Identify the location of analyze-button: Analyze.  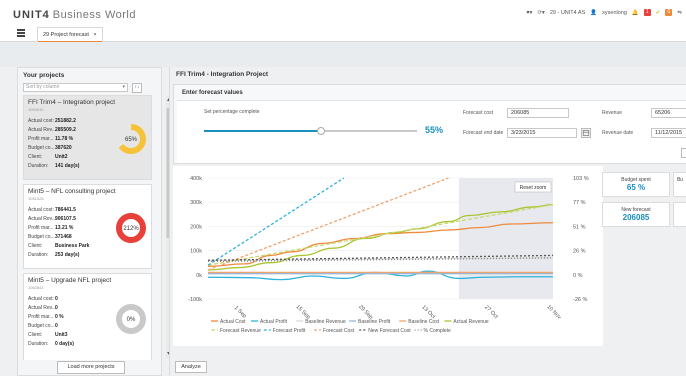
(191, 367).